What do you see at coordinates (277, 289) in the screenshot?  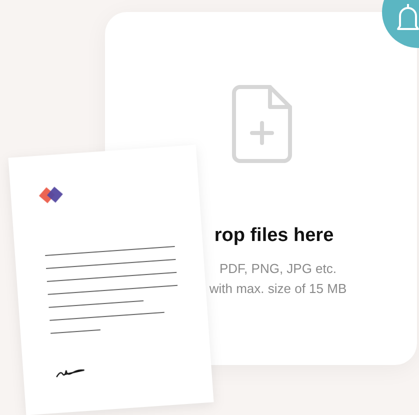 I see `size-limit-text: with max. size of 15 MB` at bounding box center [277, 289].